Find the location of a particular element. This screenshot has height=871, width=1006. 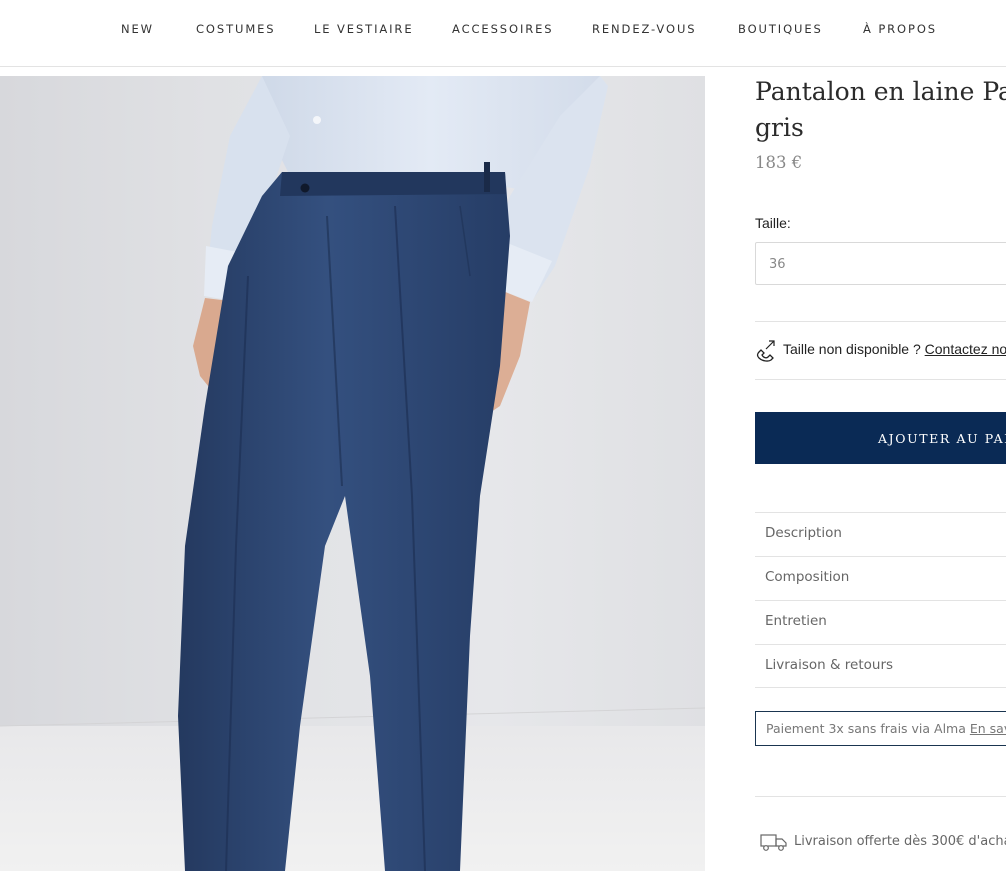

accordion-composition: Composition is located at coordinates (880, 578).